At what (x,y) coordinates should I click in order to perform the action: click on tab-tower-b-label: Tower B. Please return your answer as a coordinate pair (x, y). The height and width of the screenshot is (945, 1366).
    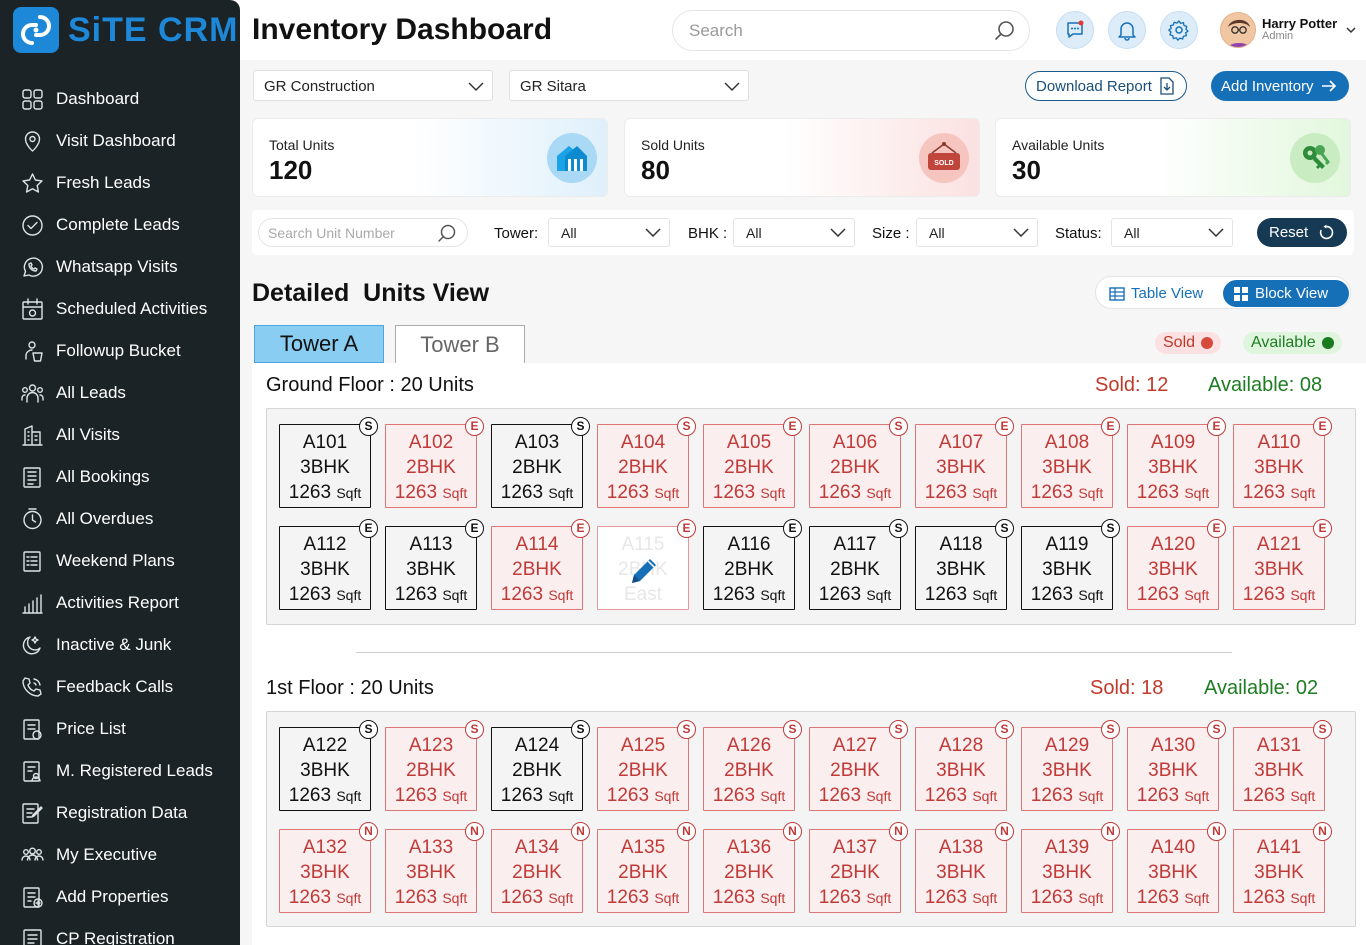
    Looking at the image, I should click on (460, 344).